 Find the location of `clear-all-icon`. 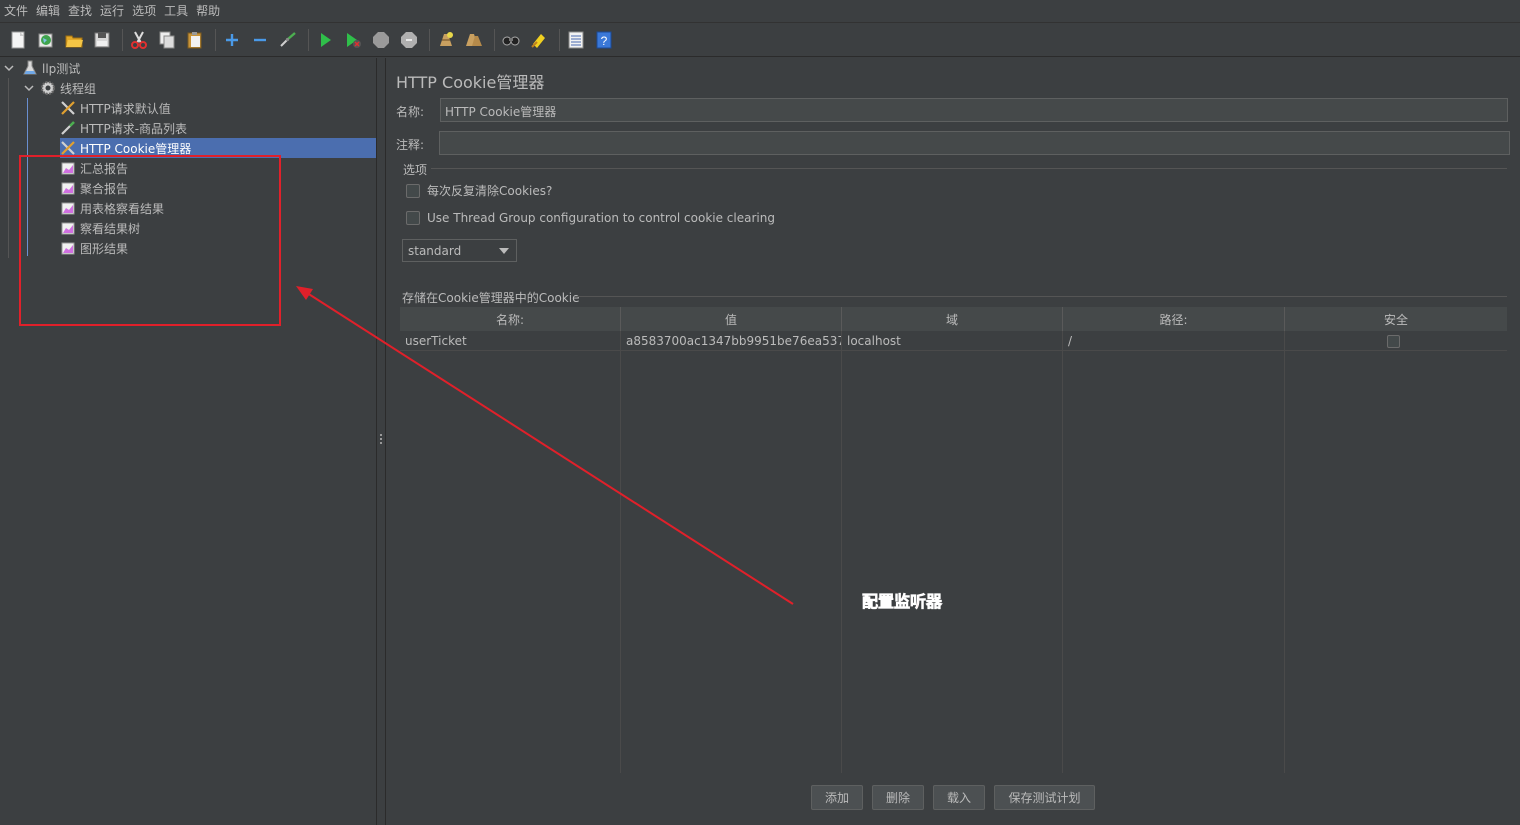

clear-all-icon is located at coordinates (474, 40).